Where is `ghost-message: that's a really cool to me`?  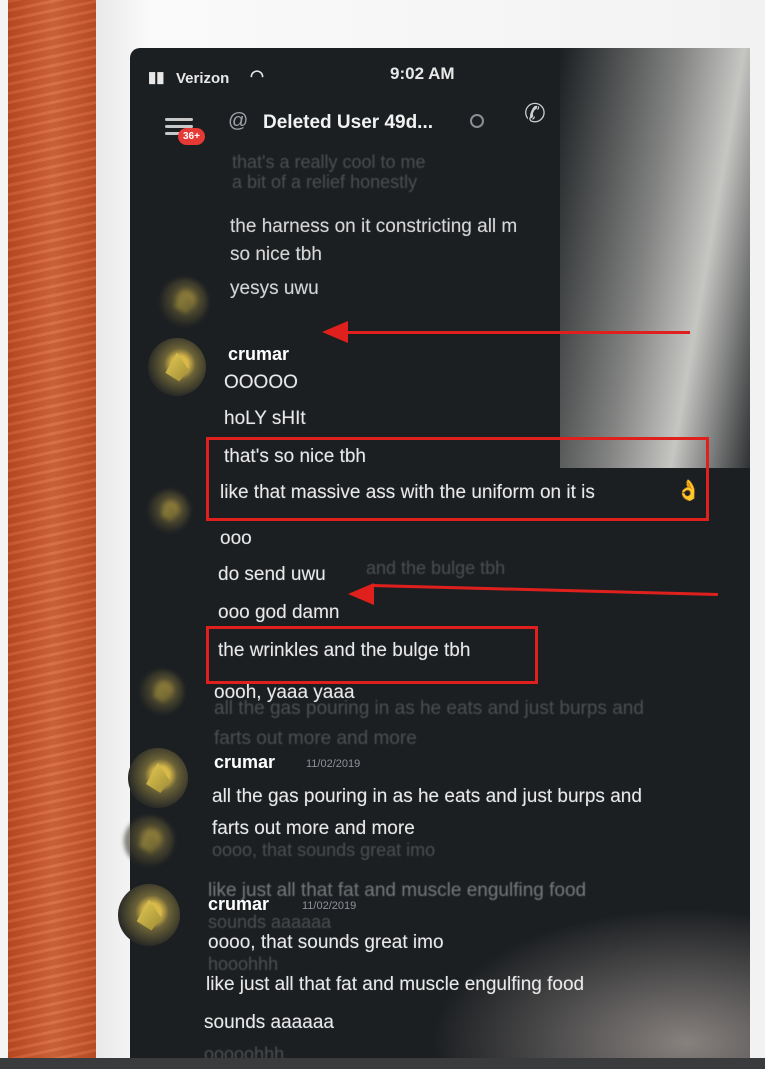
ghost-message: that's a really cool to me is located at coordinates (329, 162).